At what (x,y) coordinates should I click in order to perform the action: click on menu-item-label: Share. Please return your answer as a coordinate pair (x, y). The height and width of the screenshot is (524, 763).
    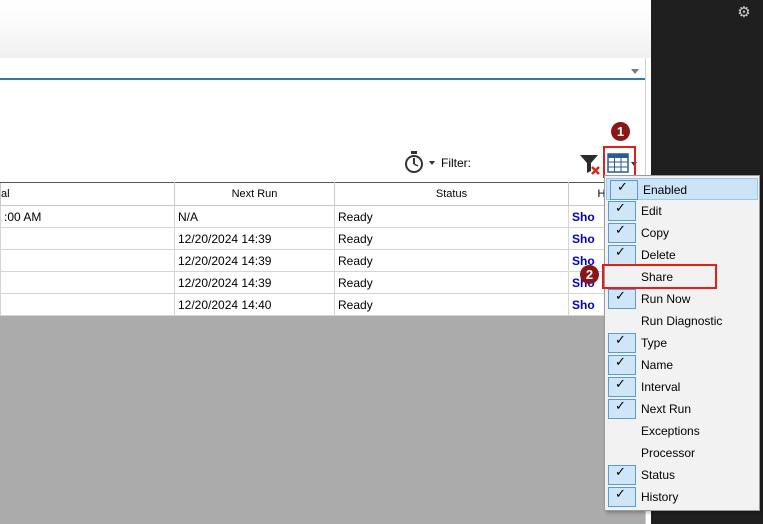
    Looking at the image, I should click on (657, 277).